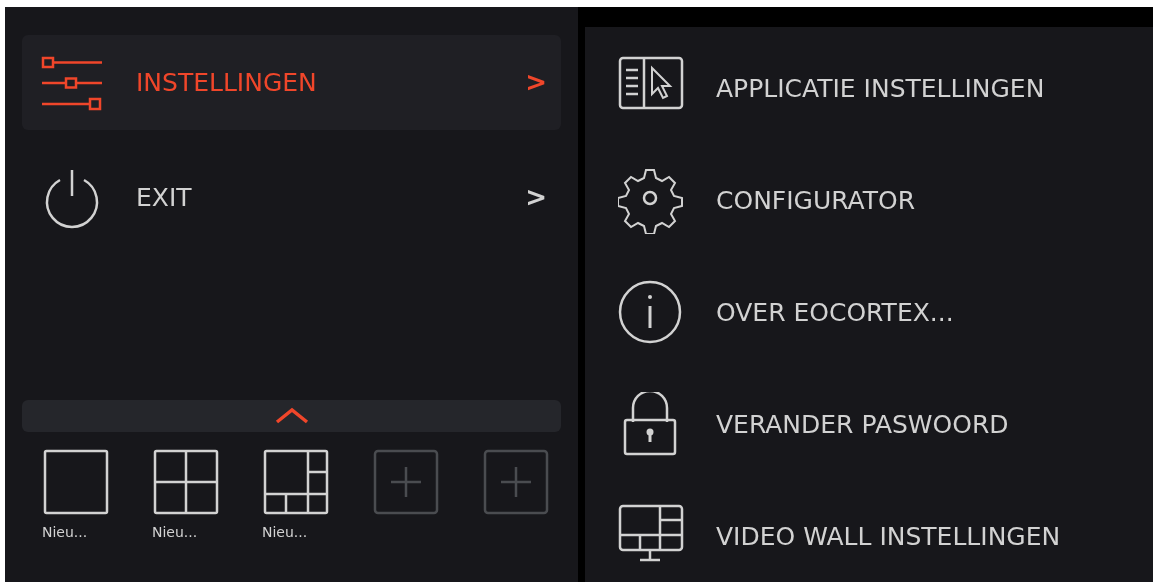  Describe the element at coordinates (164, 197) in the screenshot. I see `menu-label: EXIT` at that location.